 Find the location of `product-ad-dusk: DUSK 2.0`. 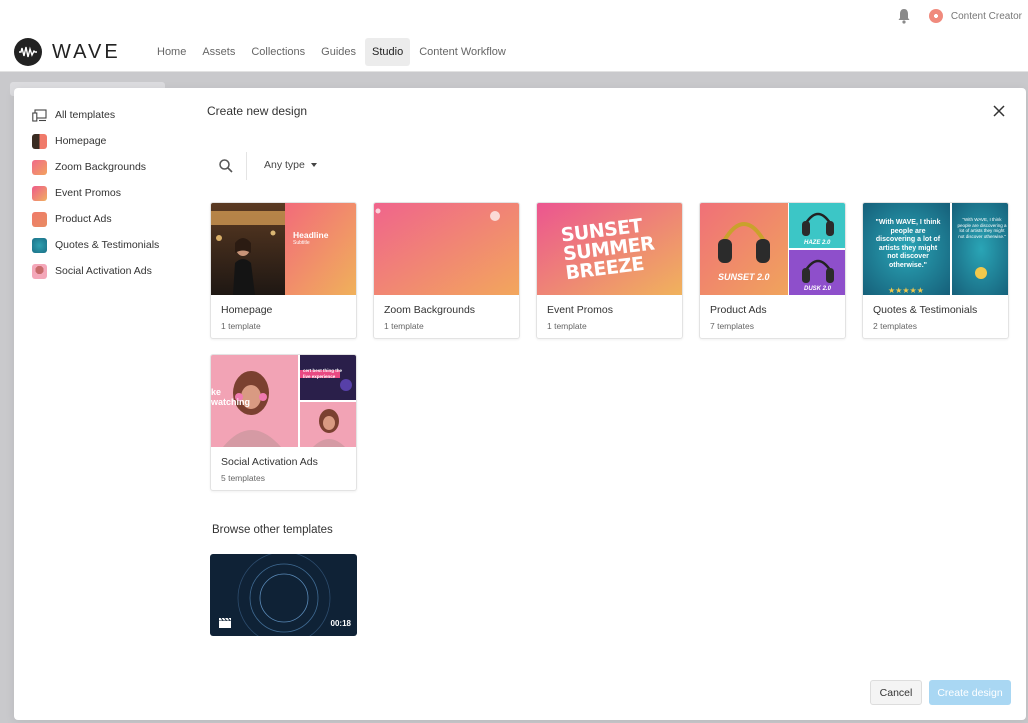

product-ad-dusk: DUSK 2.0 is located at coordinates (818, 289).